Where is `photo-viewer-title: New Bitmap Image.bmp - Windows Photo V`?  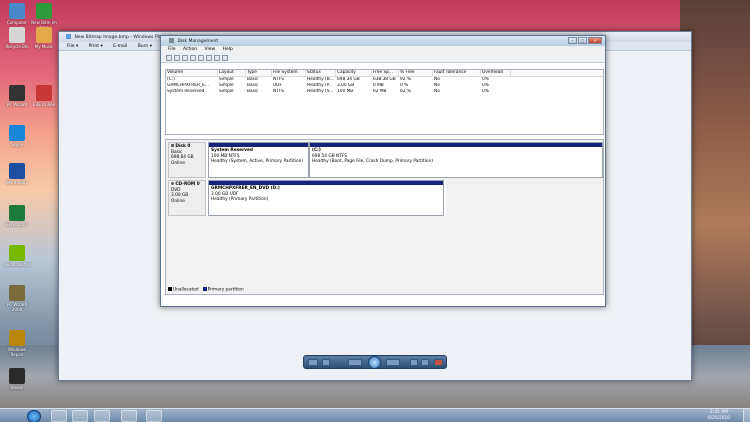
photo-viewer-title: New Bitmap Image.bmp - Windows Photo V is located at coordinates (123, 37).